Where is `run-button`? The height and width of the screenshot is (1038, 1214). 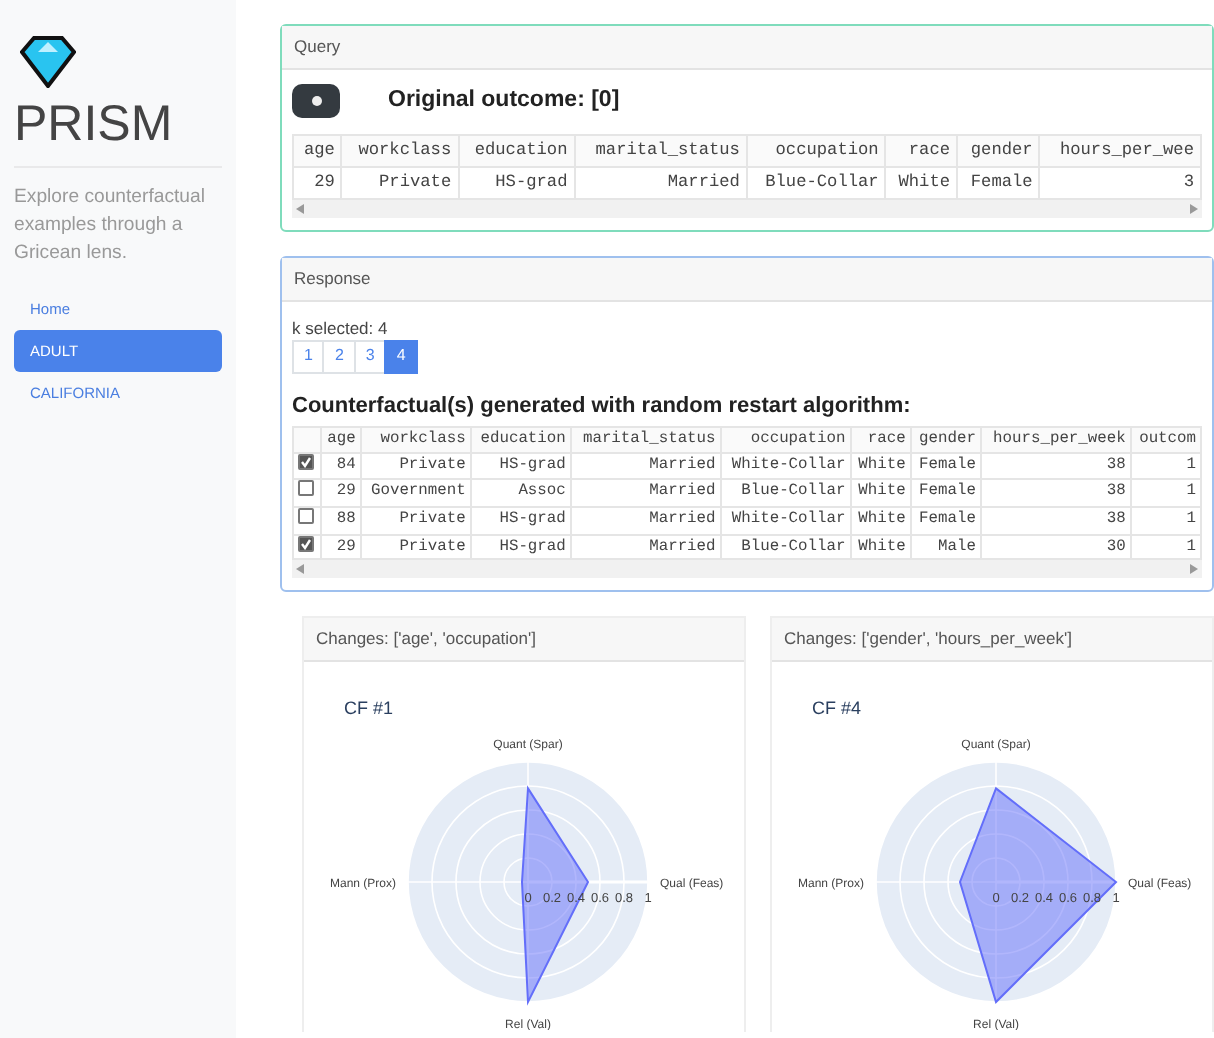 run-button is located at coordinates (316, 100).